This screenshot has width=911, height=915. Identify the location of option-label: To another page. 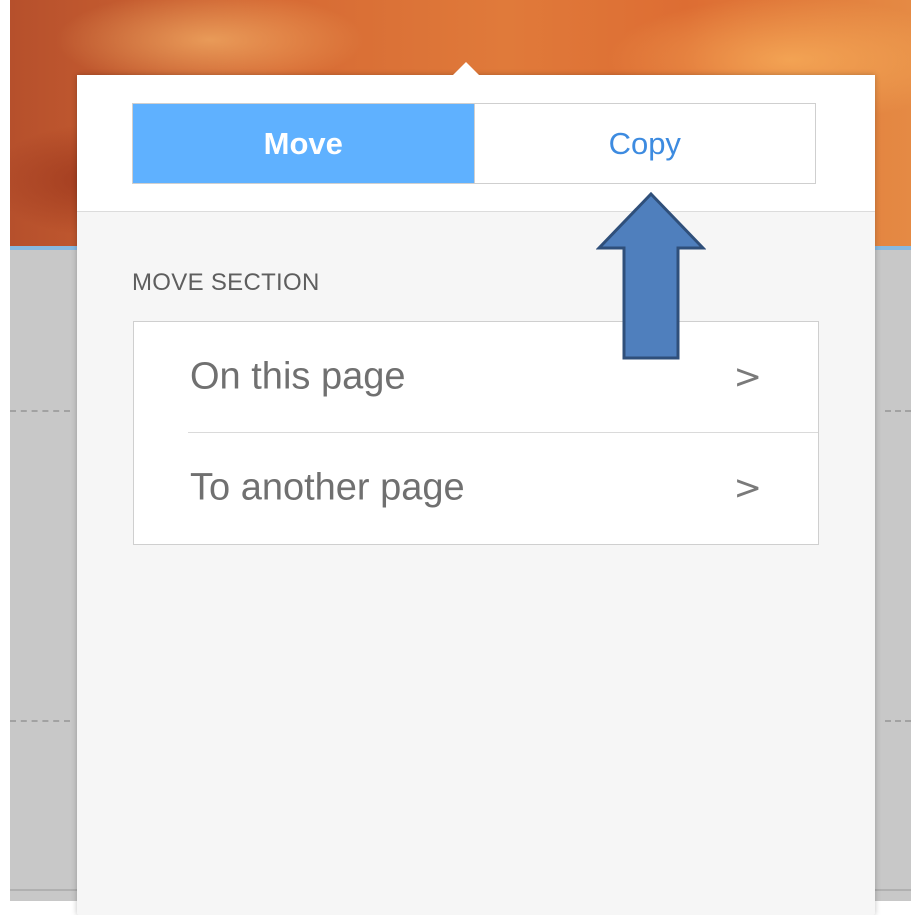
(327, 487).